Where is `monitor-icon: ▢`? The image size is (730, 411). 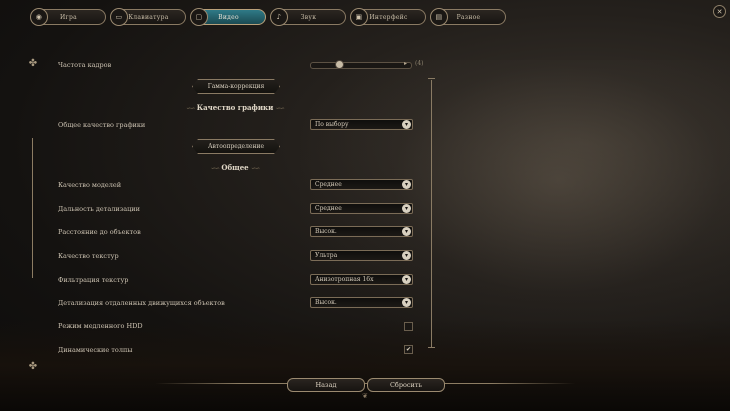
monitor-icon: ▢ is located at coordinates (199, 17).